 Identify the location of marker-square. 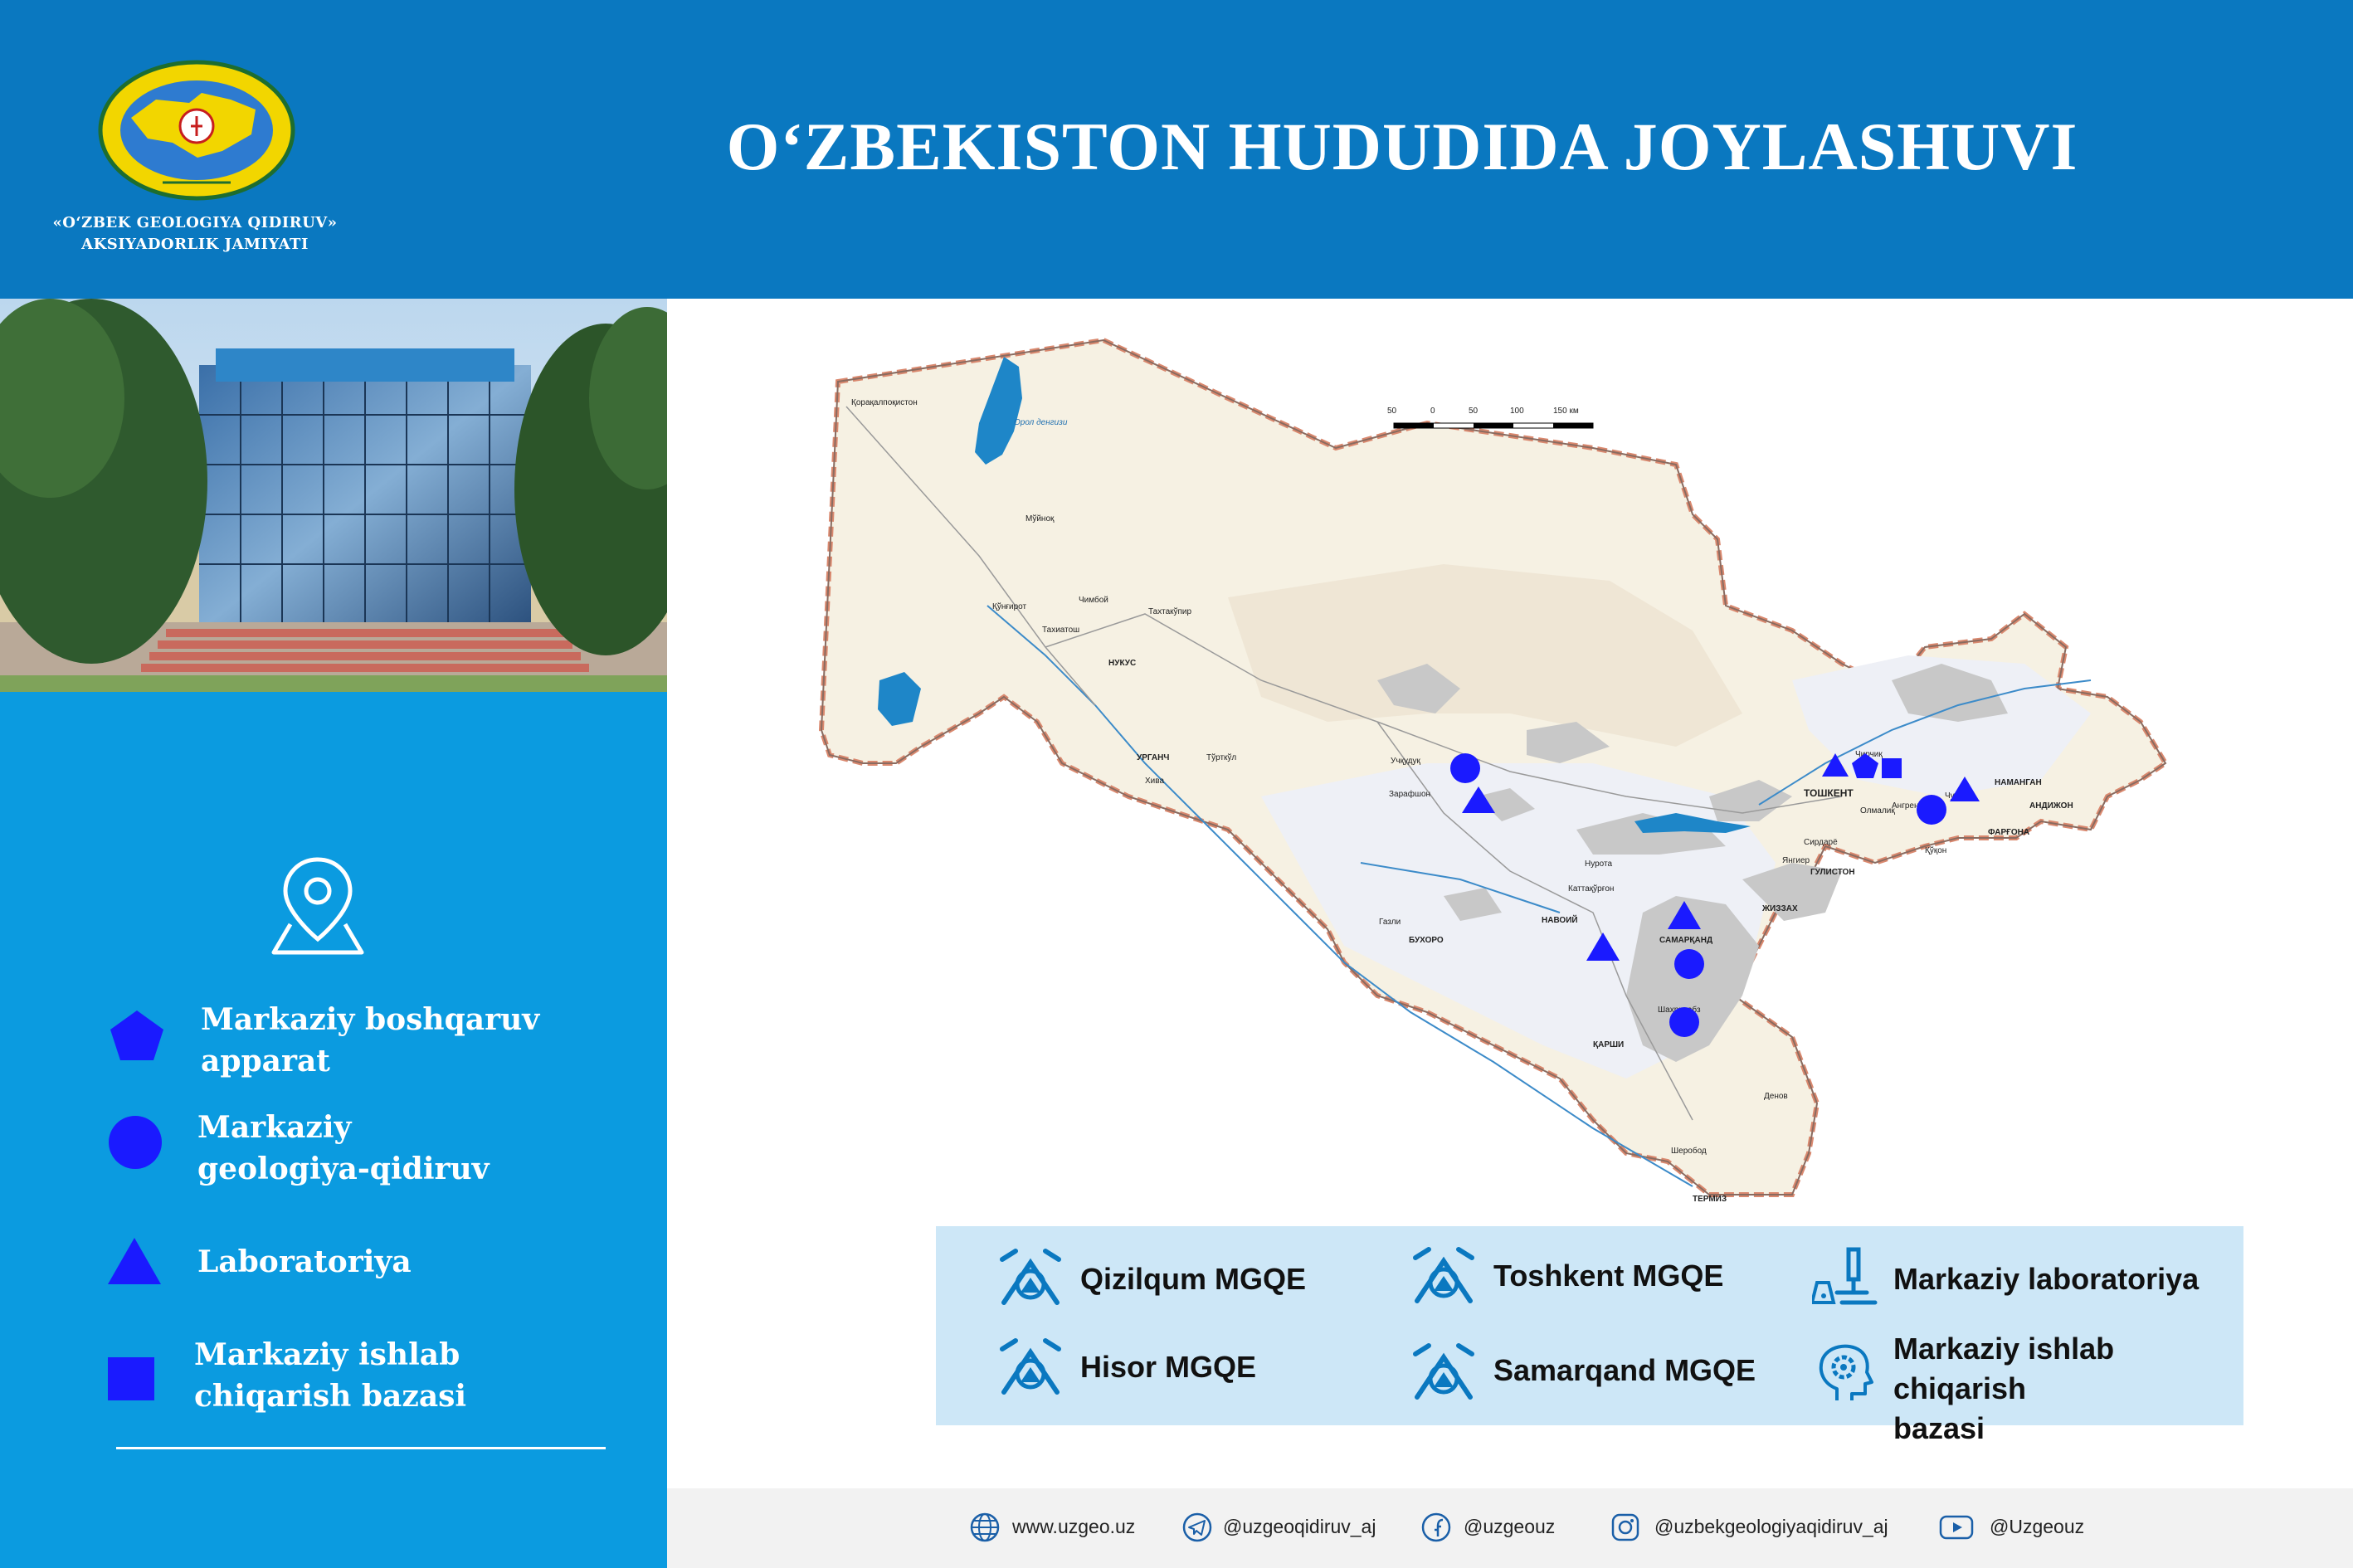
(1892, 768).